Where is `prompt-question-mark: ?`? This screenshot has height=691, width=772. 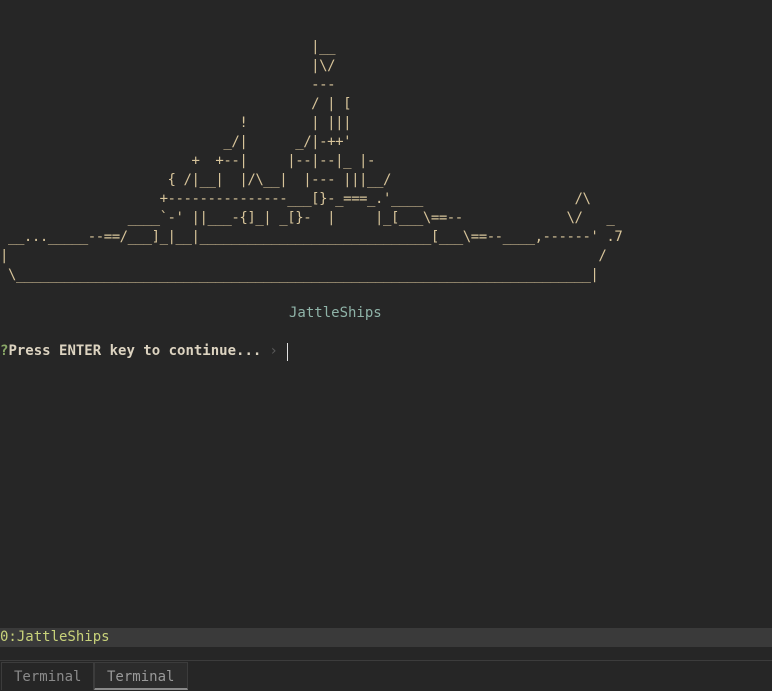 prompt-question-mark: ? is located at coordinates (4, 351).